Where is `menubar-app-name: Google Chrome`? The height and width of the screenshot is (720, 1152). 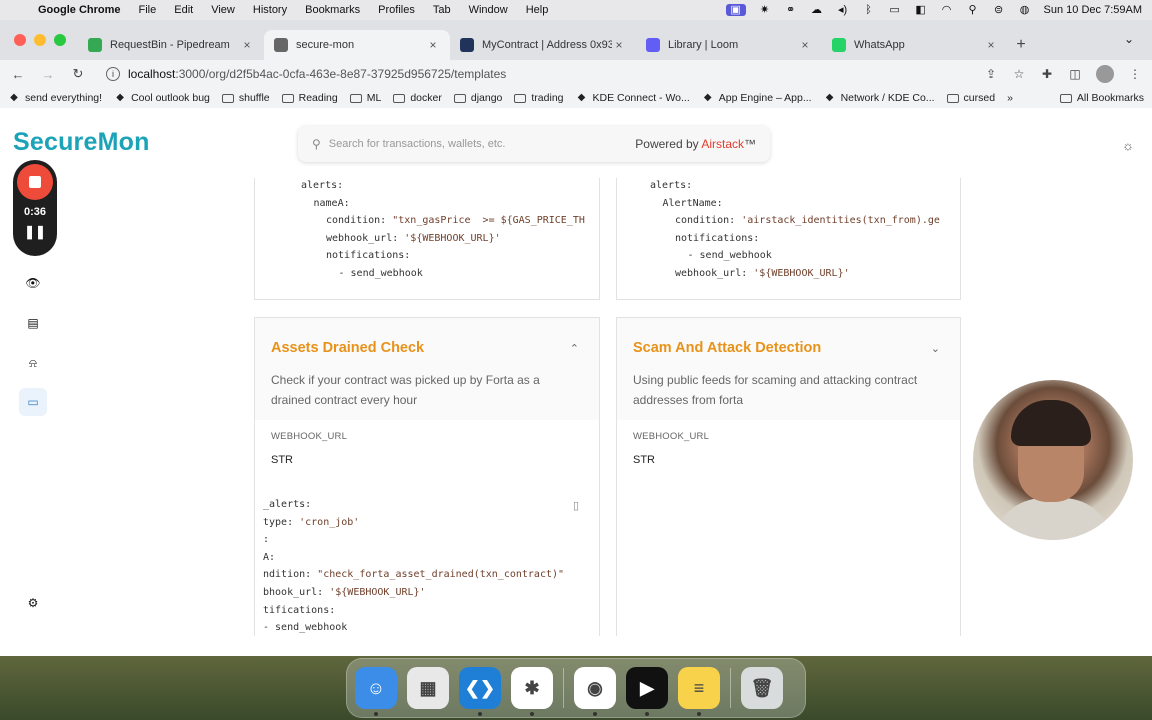 menubar-app-name: Google Chrome is located at coordinates (79, 10).